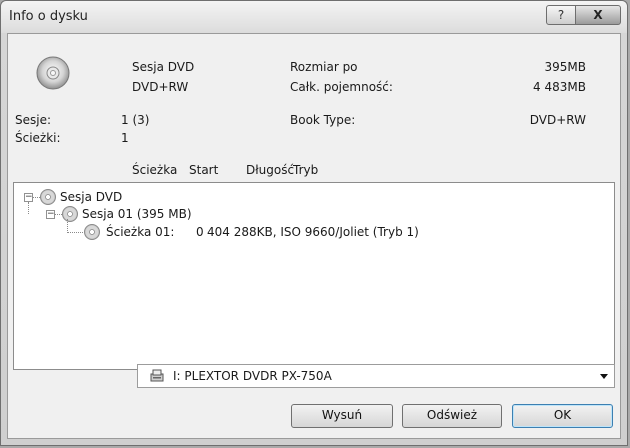 The width and height of the screenshot is (630, 448). I want to click on tree-node-session: Sesja 01 (395 MB), so click(137, 214).